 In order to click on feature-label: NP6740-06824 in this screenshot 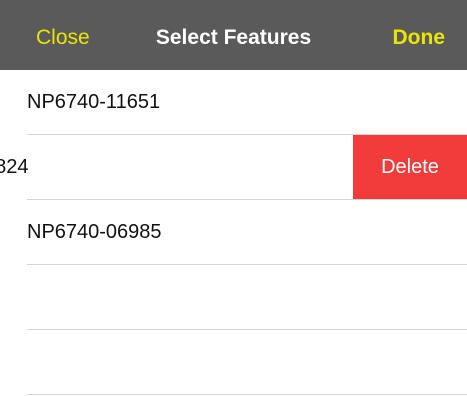, I will do `click(14, 167)`.